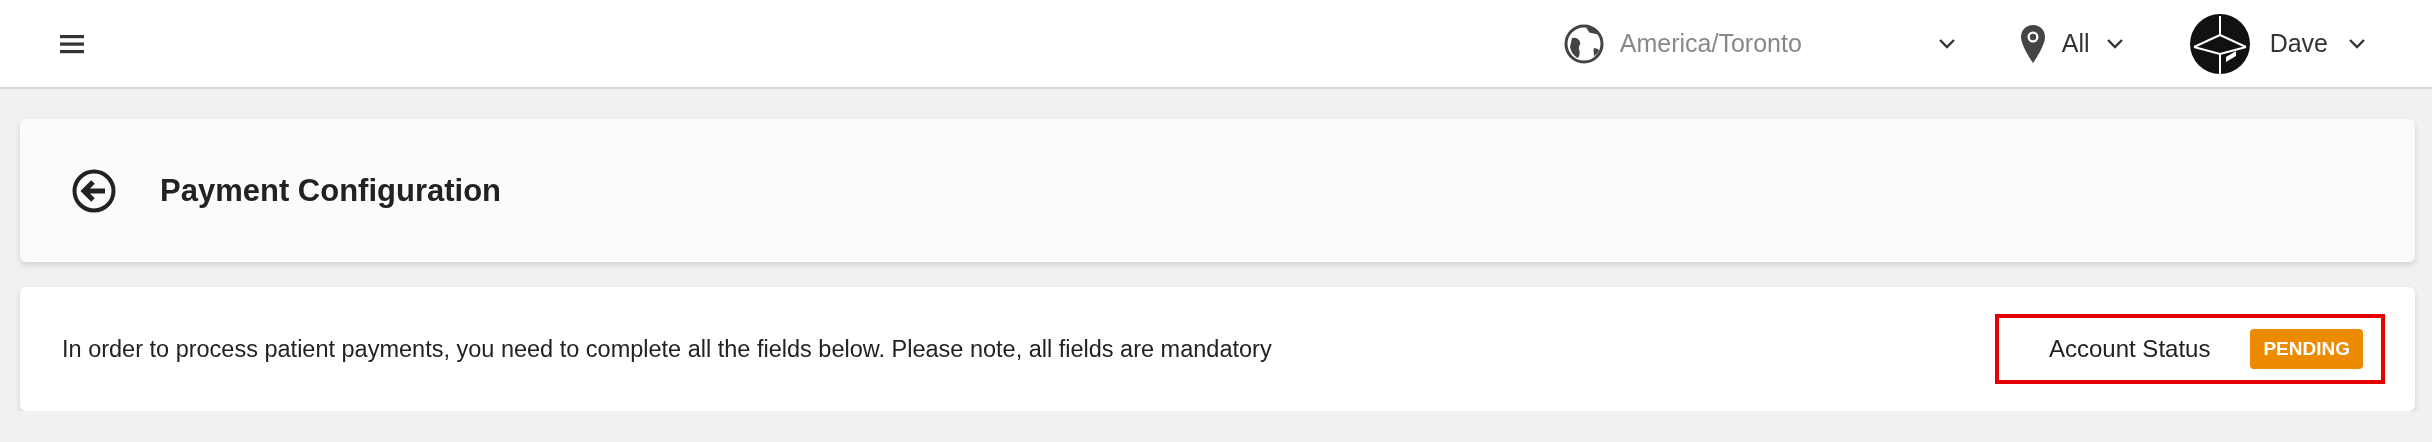  What do you see at coordinates (2219, 43) in the screenshot?
I see `avatar-icon` at bounding box center [2219, 43].